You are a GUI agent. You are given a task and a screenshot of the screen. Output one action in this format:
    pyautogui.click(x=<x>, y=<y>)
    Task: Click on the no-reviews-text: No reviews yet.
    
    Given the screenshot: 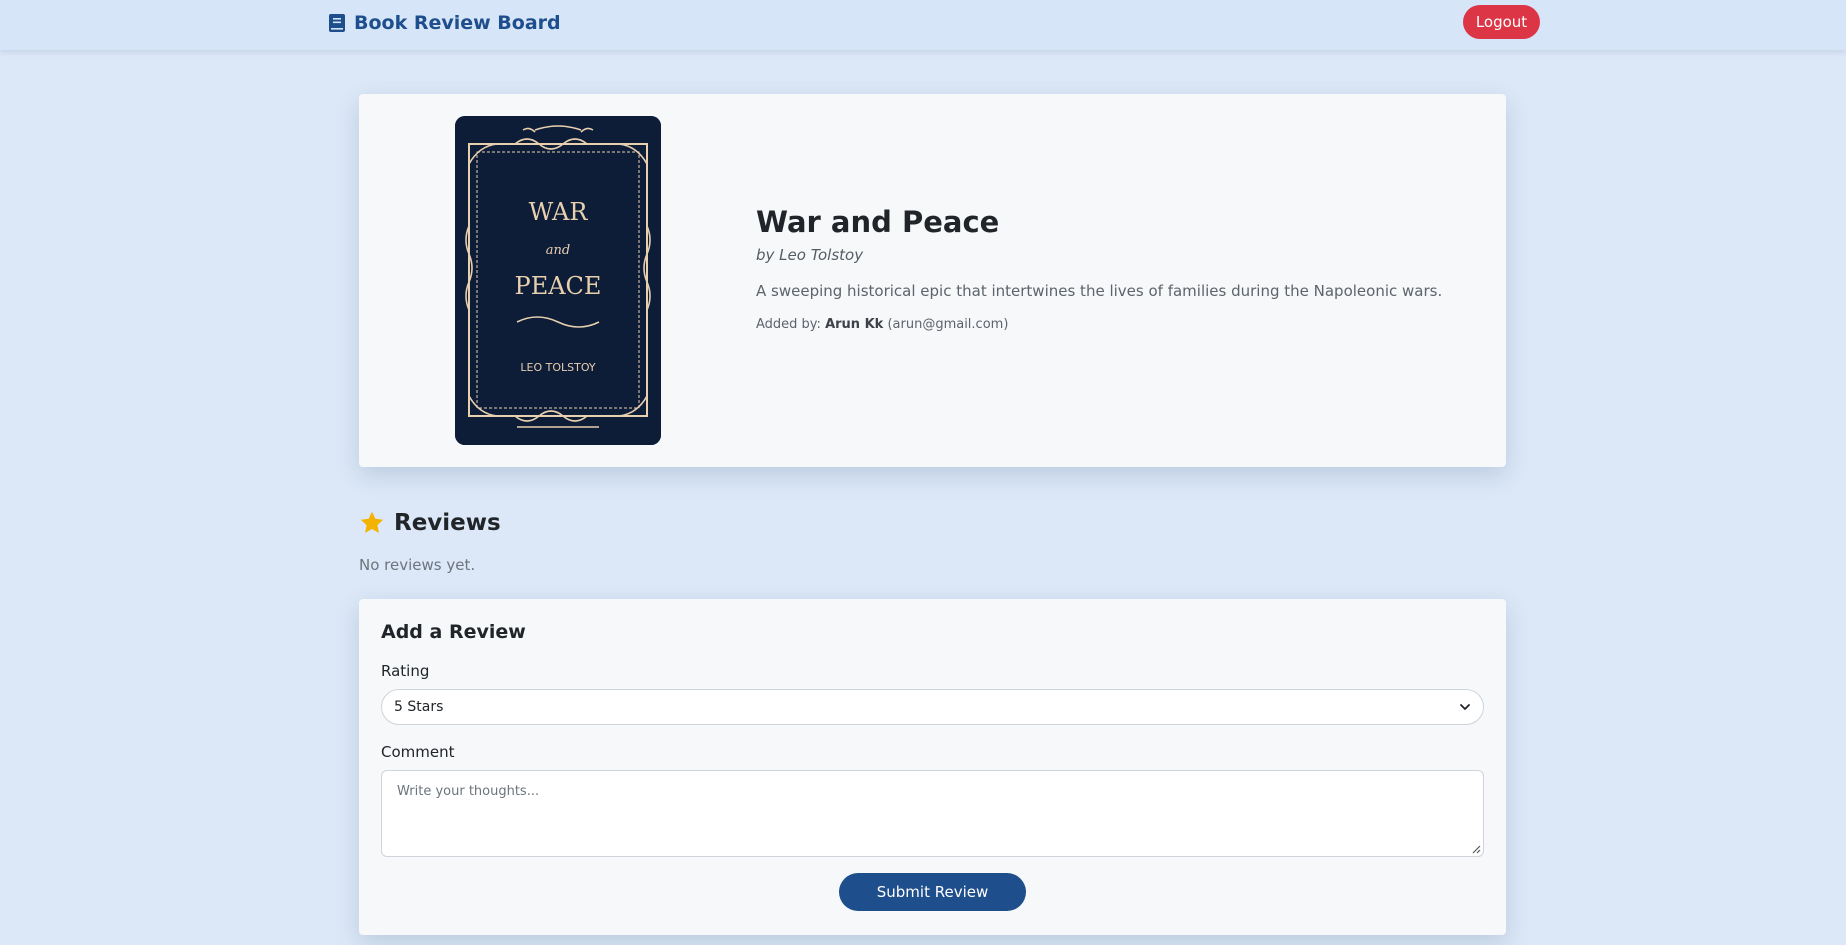 What is the action you would take?
    pyautogui.click(x=417, y=565)
    